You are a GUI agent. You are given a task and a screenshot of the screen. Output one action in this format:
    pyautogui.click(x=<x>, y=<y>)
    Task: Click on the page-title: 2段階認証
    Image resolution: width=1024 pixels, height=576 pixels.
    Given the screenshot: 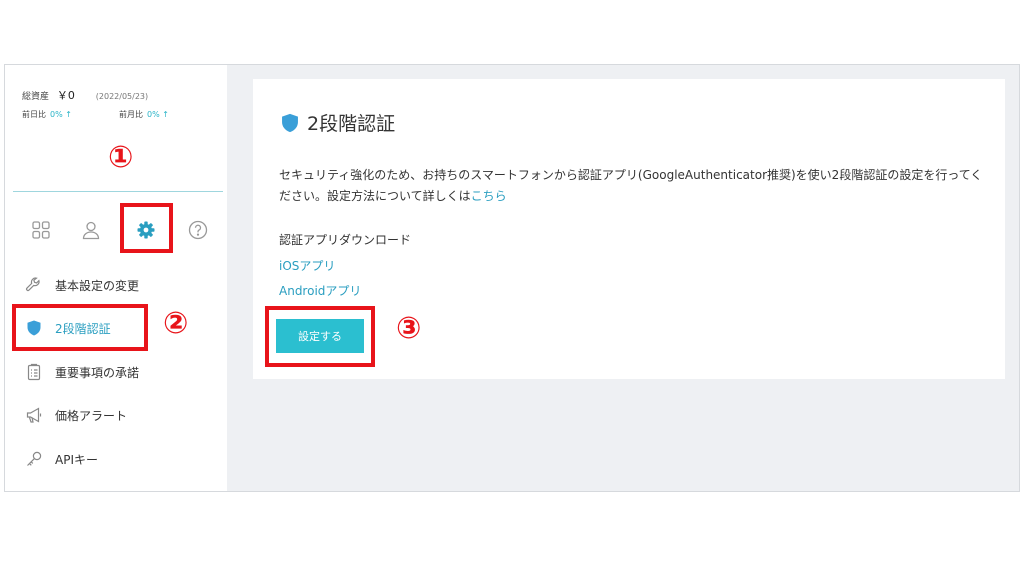 What is the action you would take?
    pyautogui.click(x=337, y=122)
    